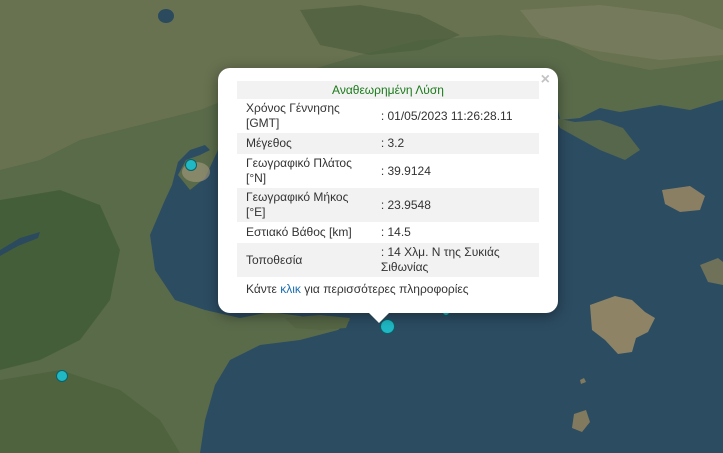 The image size is (723, 453). Describe the element at coordinates (388, 90) in the screenshot. I see `popup-title: Αναθεωρημένη Λύση` at that location.